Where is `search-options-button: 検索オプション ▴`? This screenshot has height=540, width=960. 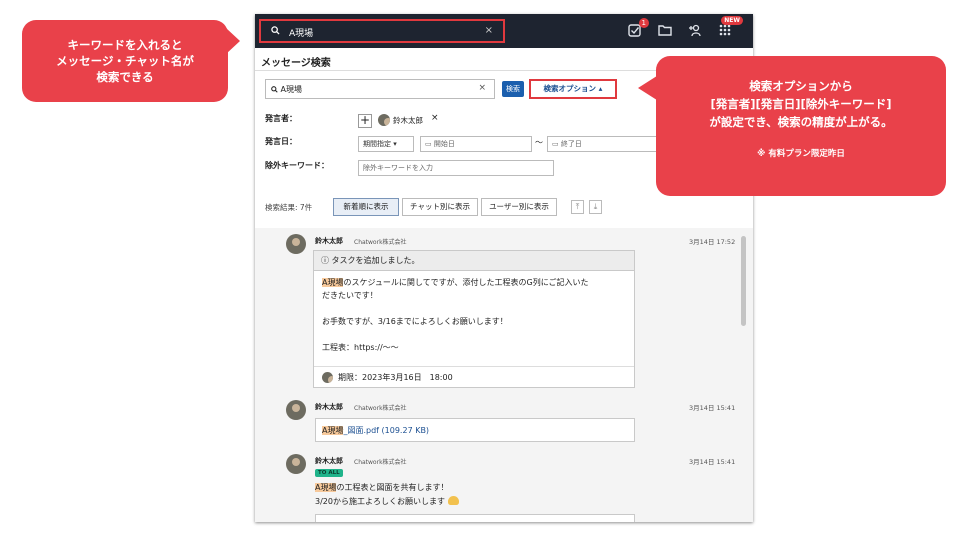 search-options-button: 検索オプション ▴ is located at coordinates (573, 89).